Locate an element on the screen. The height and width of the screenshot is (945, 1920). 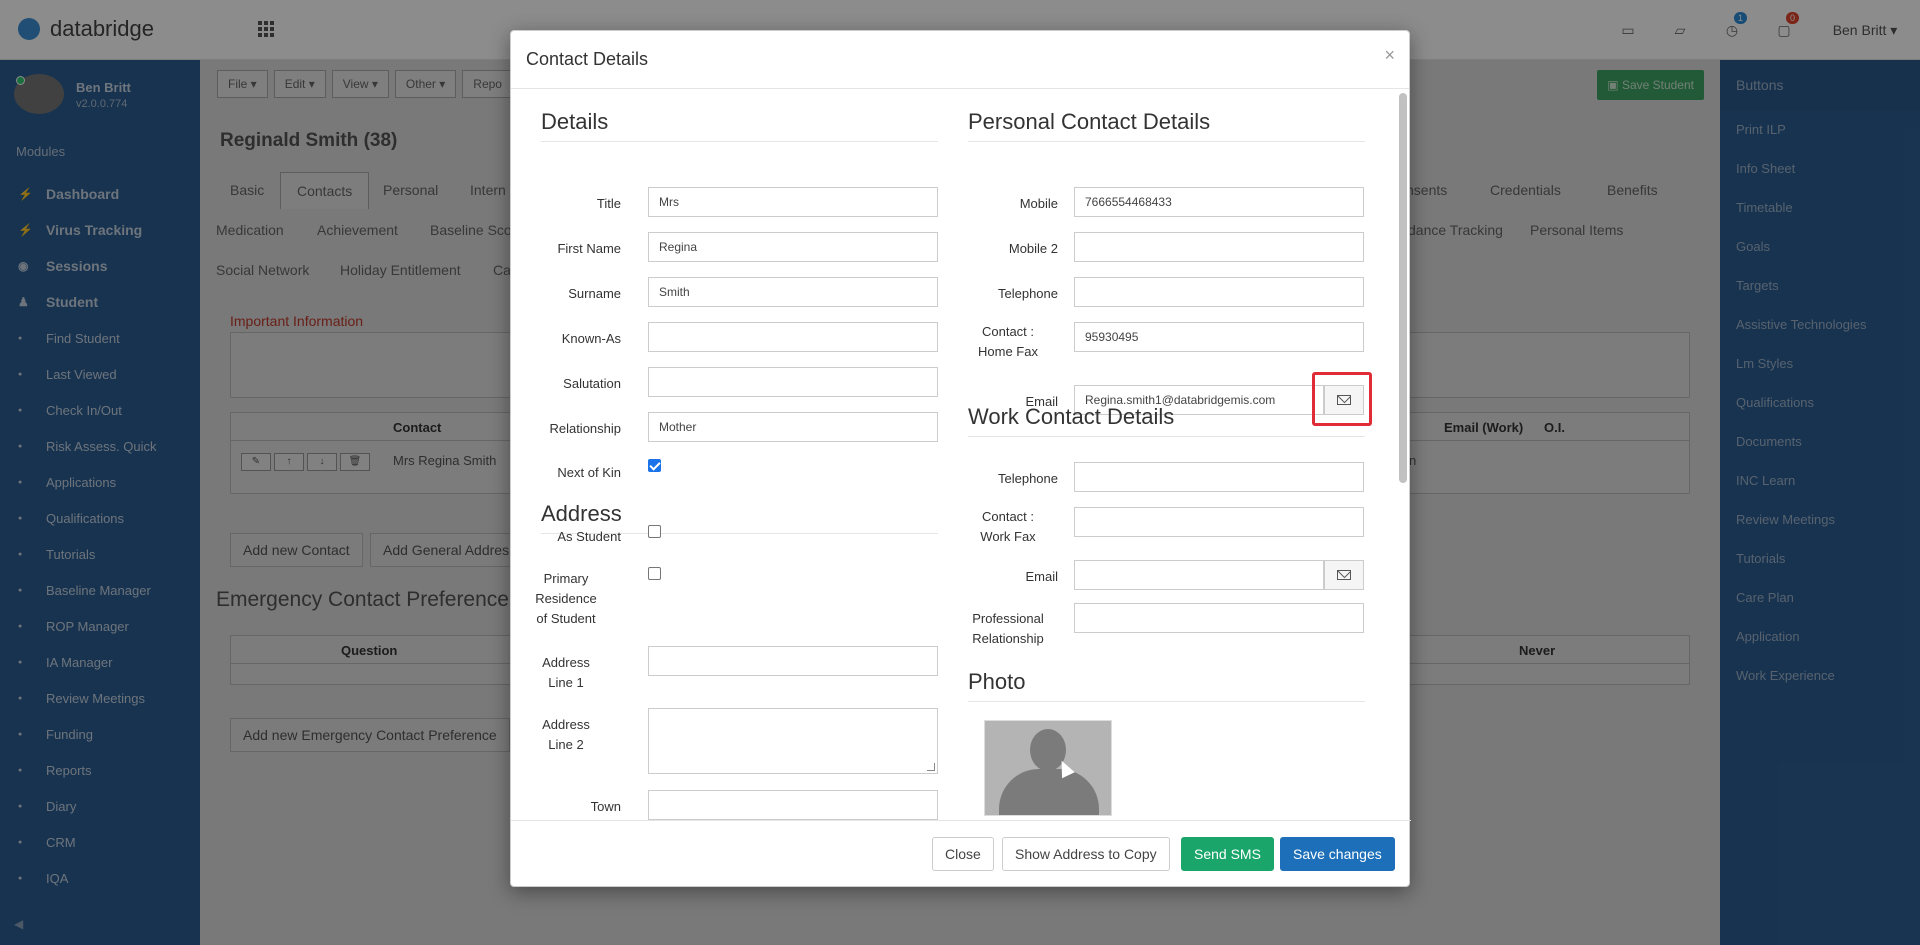
send-work-email-button is located at coordinates (1344, 575).